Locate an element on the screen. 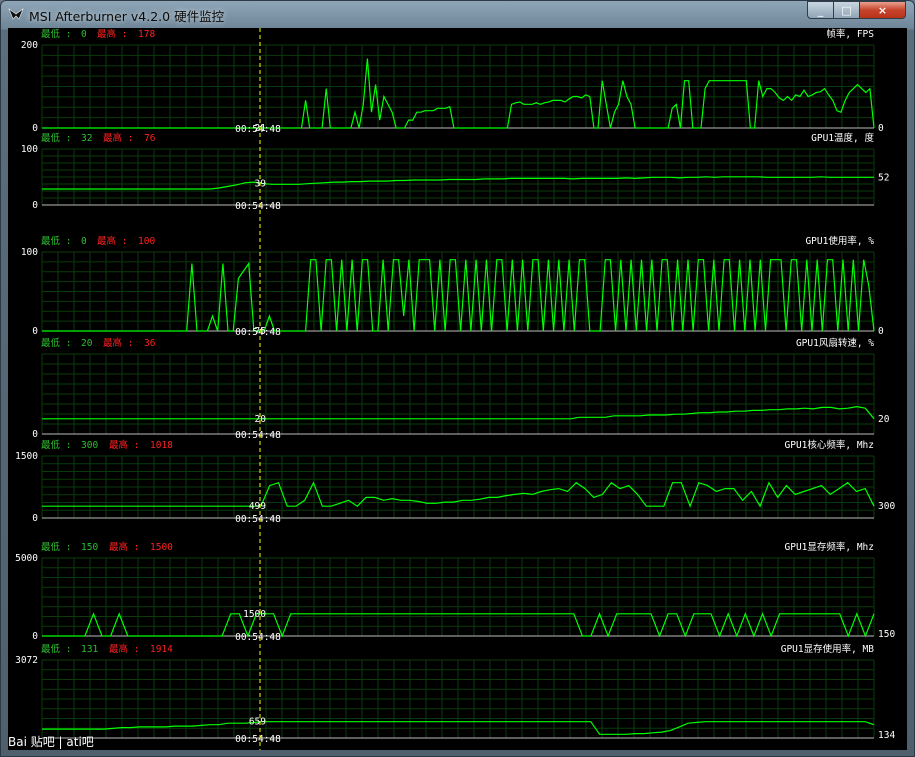 Image resolution: width=915 pixels, height=757 pixels. y-axis-max: 5000 is located at coordinates (26, 558).